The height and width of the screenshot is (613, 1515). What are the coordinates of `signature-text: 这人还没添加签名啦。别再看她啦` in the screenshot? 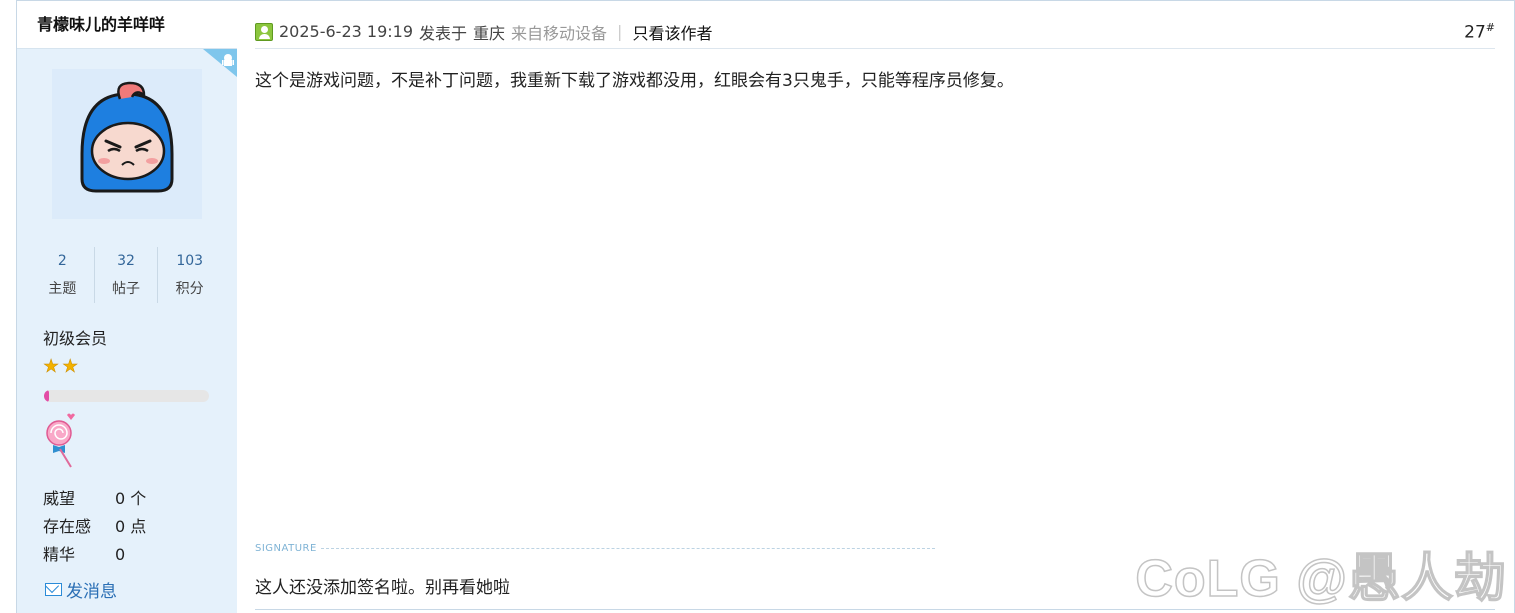 It's located at (382, 588).